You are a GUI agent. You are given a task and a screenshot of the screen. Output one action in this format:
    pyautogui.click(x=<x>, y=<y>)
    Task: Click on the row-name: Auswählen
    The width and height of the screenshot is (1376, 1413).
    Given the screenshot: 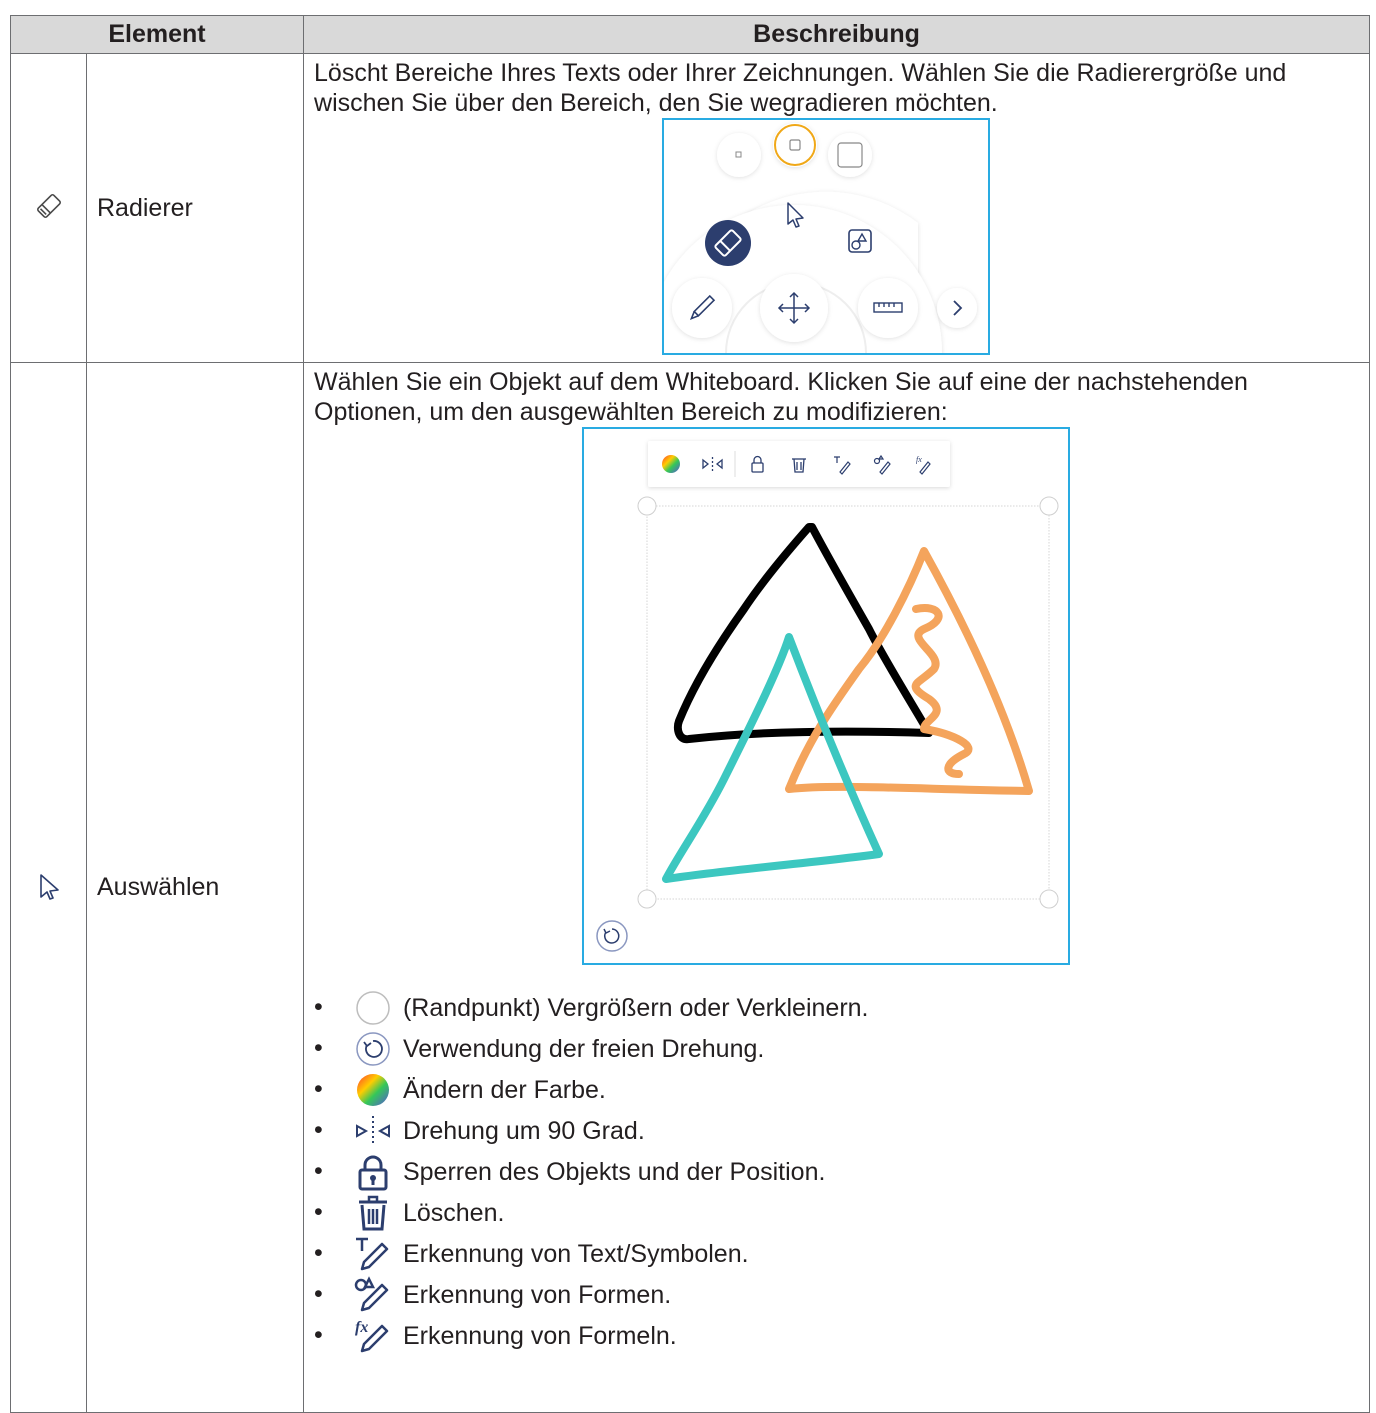 What is the action you would take?
    pyautogui.click(x=195, y=887)
    